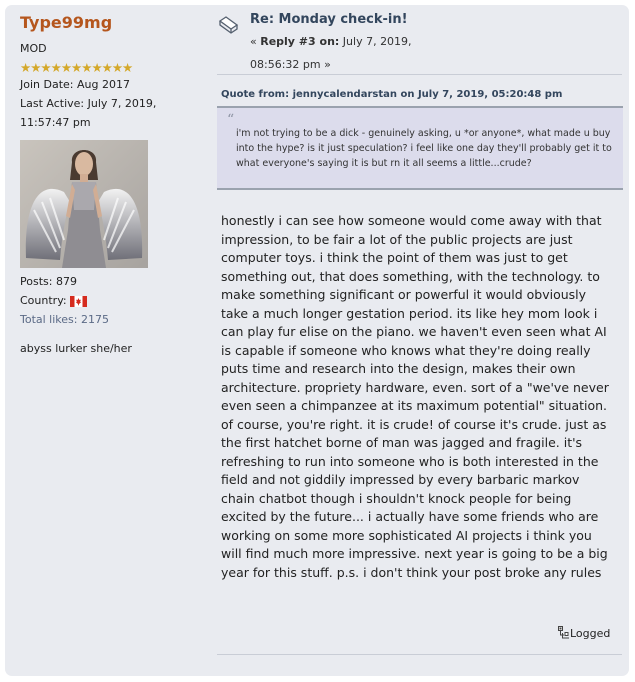 This screenshot has width=635, height=682. Describe the element at coordinates (75, 84) in the screenshot. I see `join-date: Join Date: Aug 2017` at that location.